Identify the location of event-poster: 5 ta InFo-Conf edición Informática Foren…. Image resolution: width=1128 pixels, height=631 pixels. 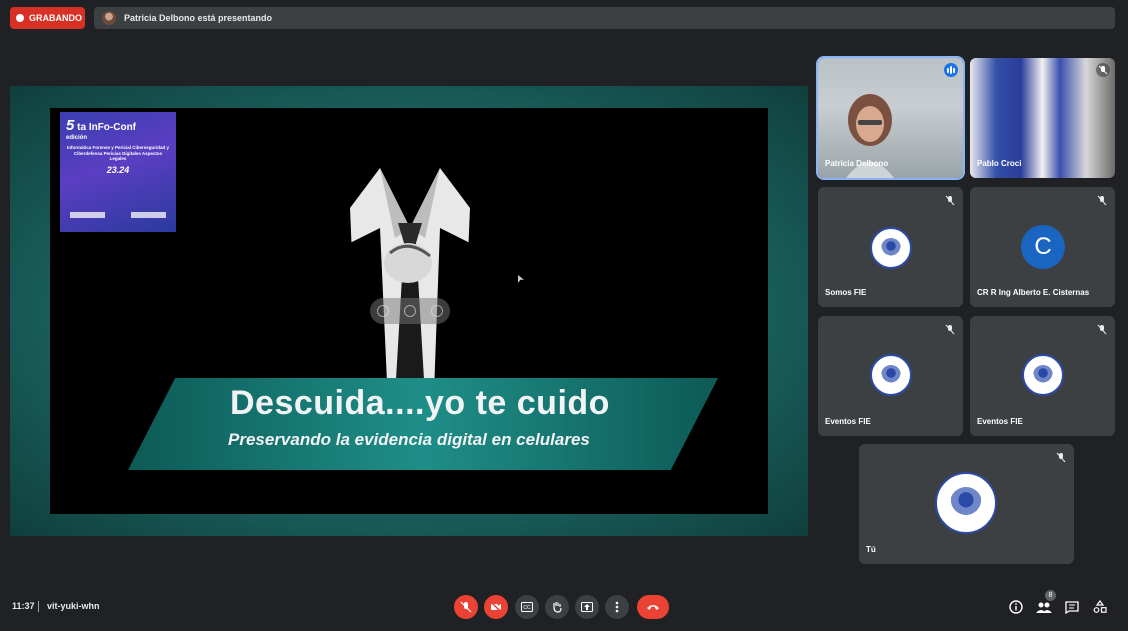
(118, 172).